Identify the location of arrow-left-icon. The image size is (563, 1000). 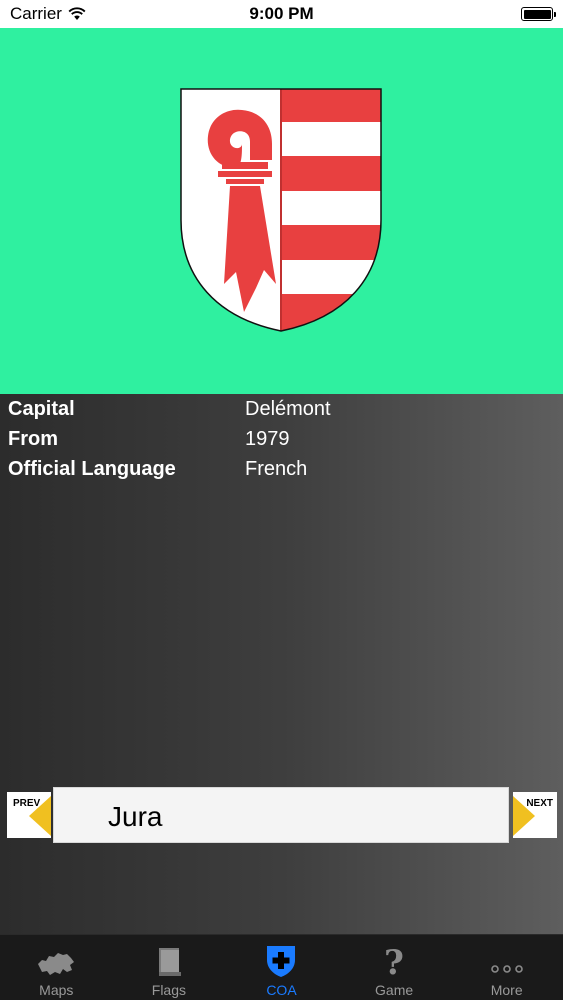
(40, 816).